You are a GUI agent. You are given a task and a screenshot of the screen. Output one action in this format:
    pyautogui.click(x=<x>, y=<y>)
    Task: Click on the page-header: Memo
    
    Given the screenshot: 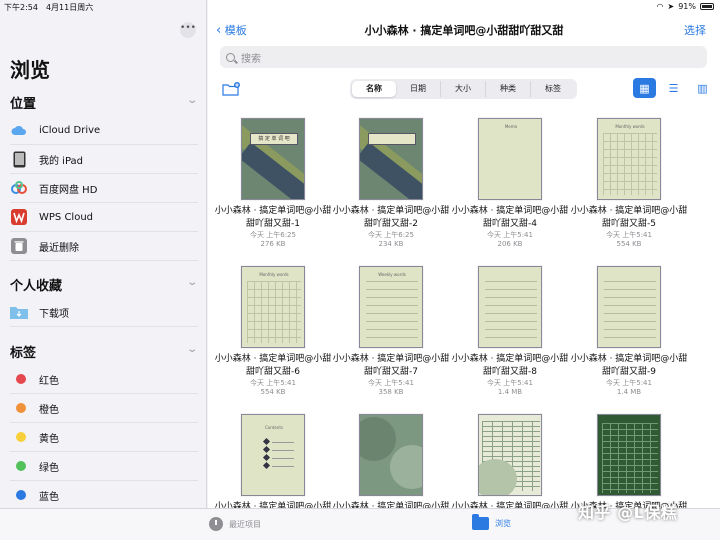 What is the action you would take?
    pyautogui.click(x=511, y=126)
    